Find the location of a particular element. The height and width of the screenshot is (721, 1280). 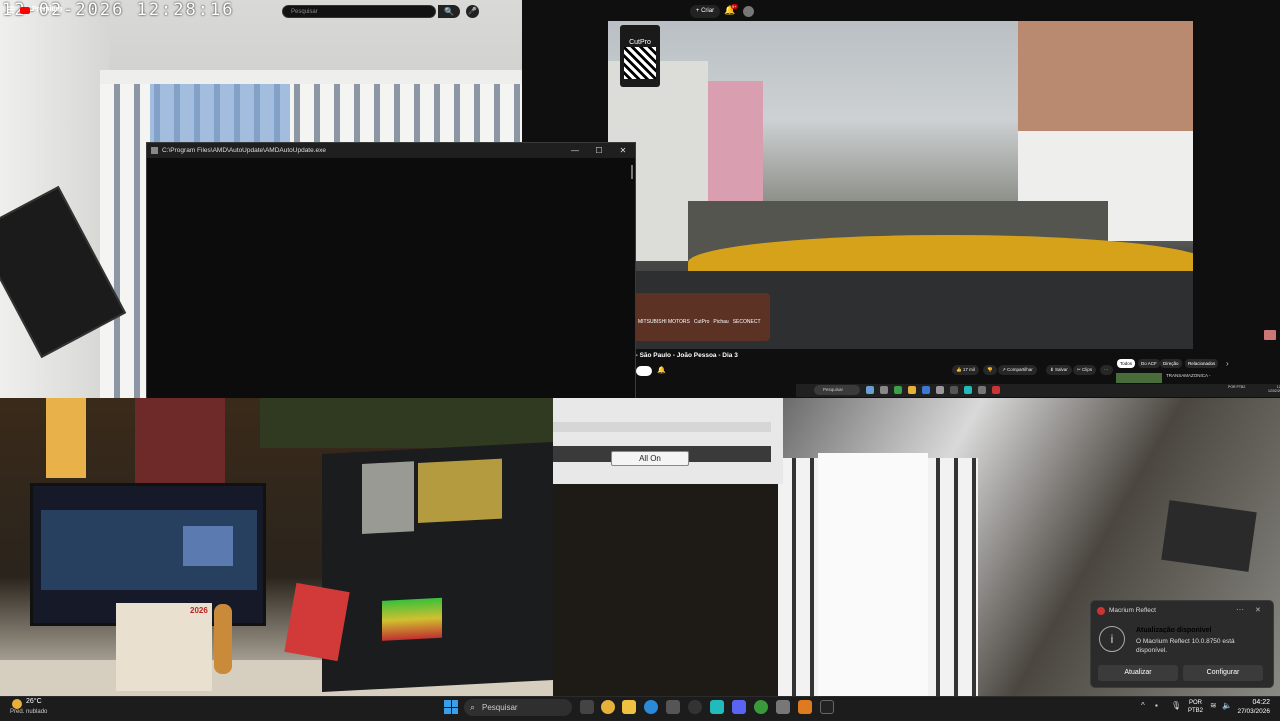

subscription-bell-icon: 🔔 is located at coordinates (661, 370).